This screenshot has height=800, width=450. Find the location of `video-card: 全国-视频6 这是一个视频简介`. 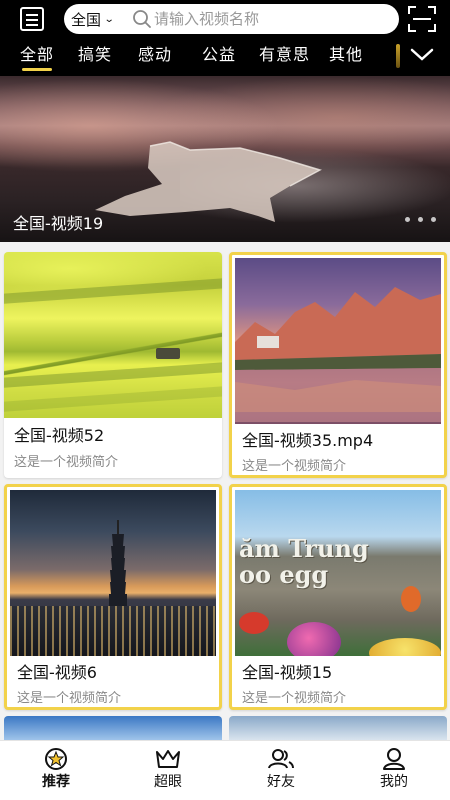

video-card: 全国-视频6 这是一个视频简介 is located at coordinates (113, 597).